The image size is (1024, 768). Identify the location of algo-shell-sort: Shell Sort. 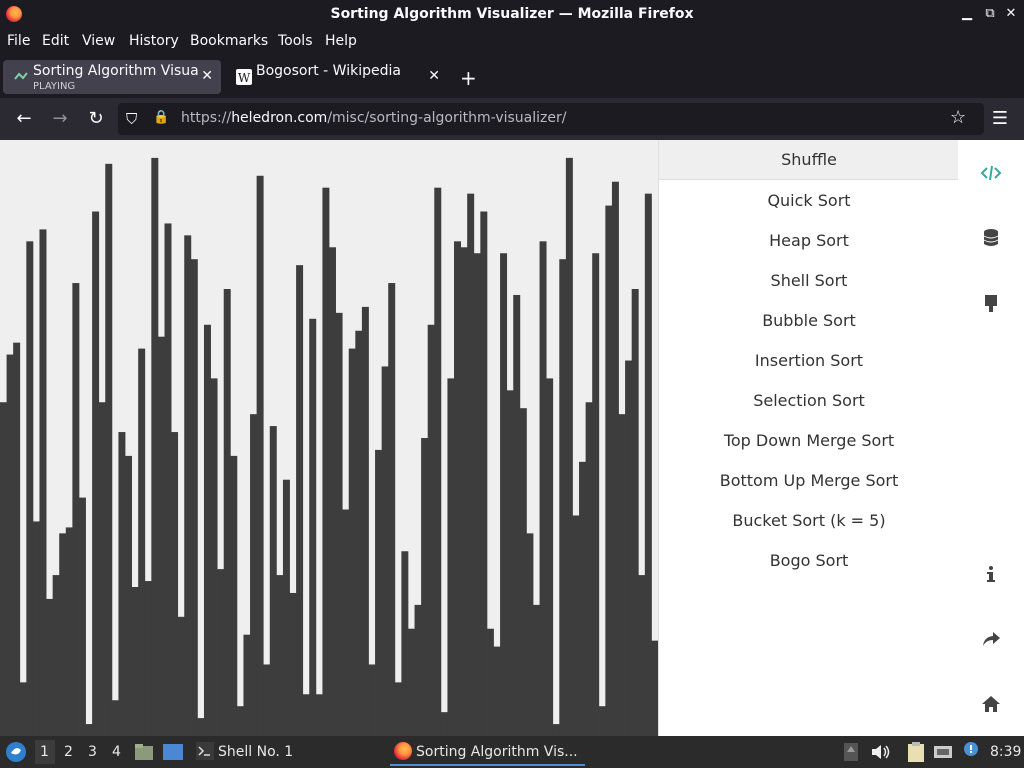
(809, 281).